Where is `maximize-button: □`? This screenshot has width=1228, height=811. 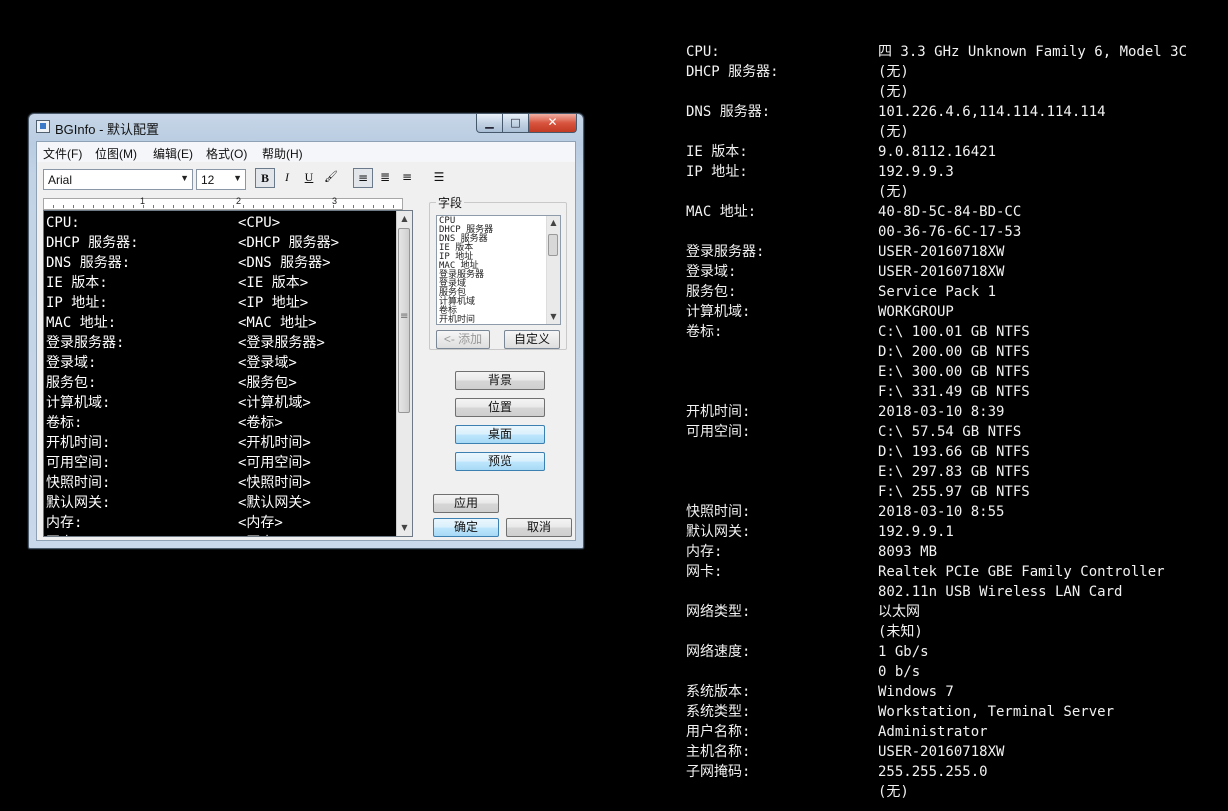 maximize-button: □ is located at coordinates (515, 123).